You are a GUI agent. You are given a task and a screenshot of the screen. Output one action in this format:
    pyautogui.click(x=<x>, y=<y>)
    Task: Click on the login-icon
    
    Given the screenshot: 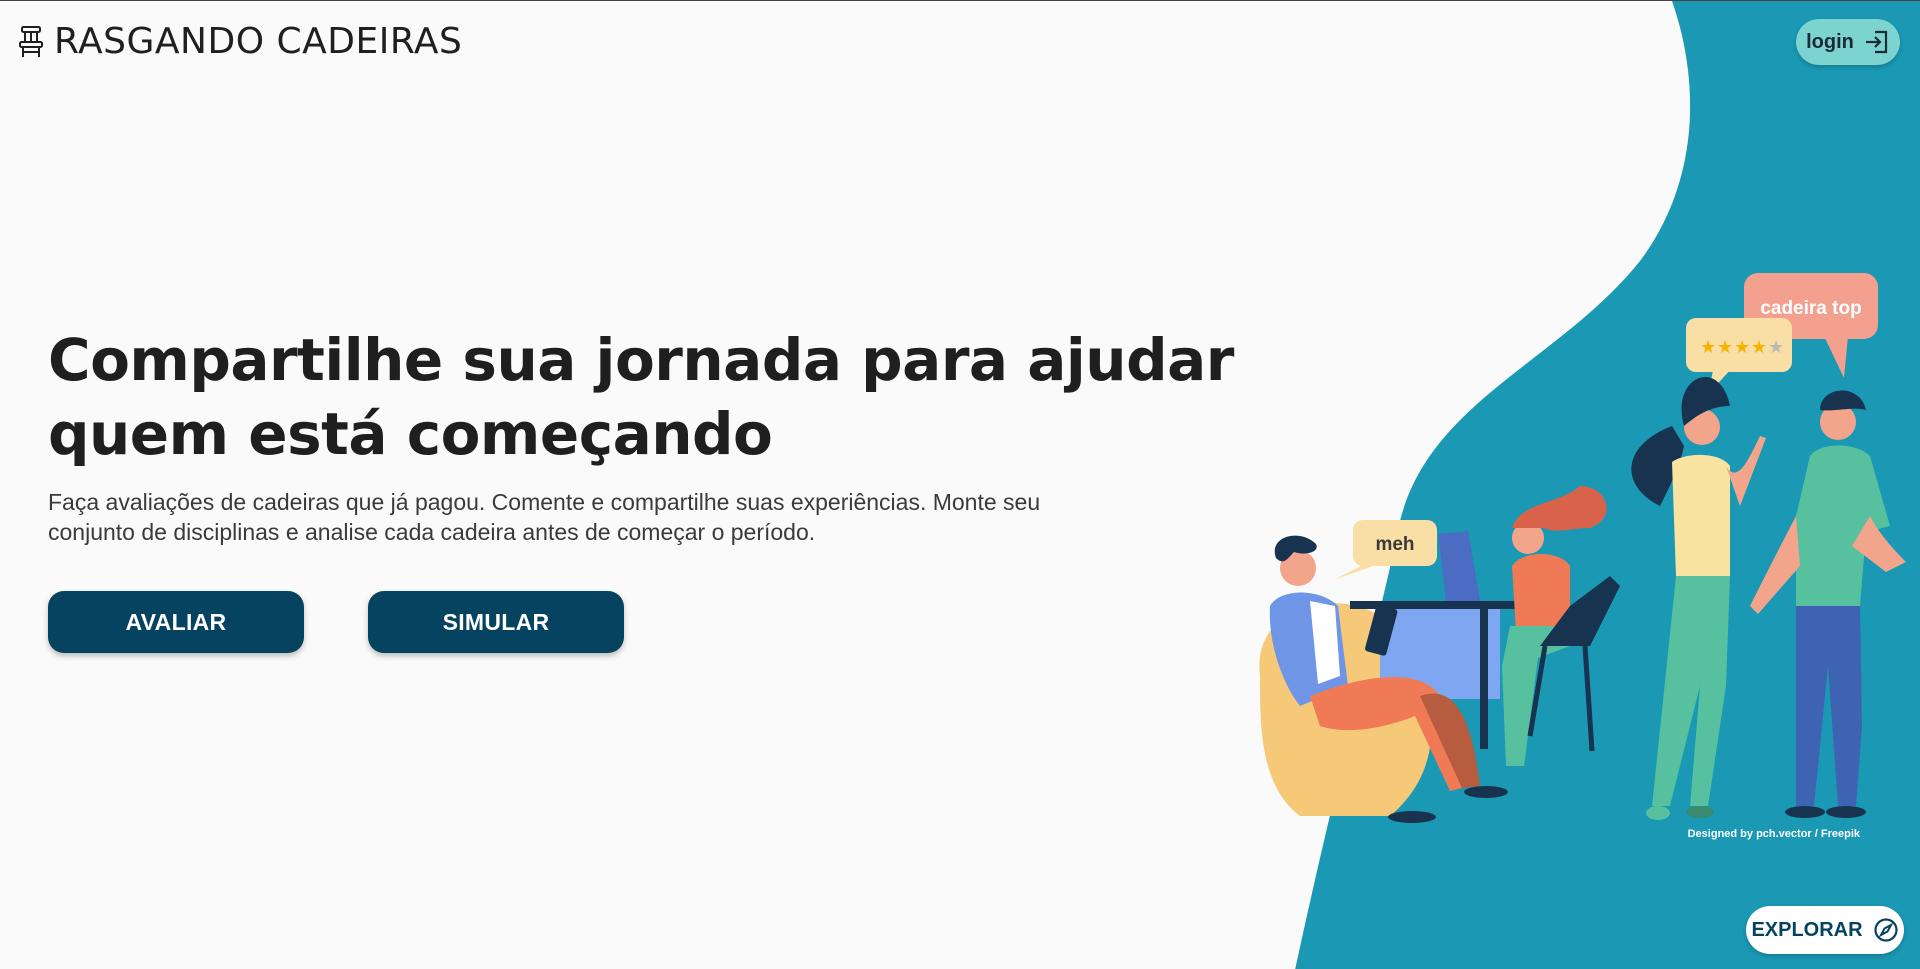 What is the action you would take?
    pyautogui.click(x=1876, y=42)
    